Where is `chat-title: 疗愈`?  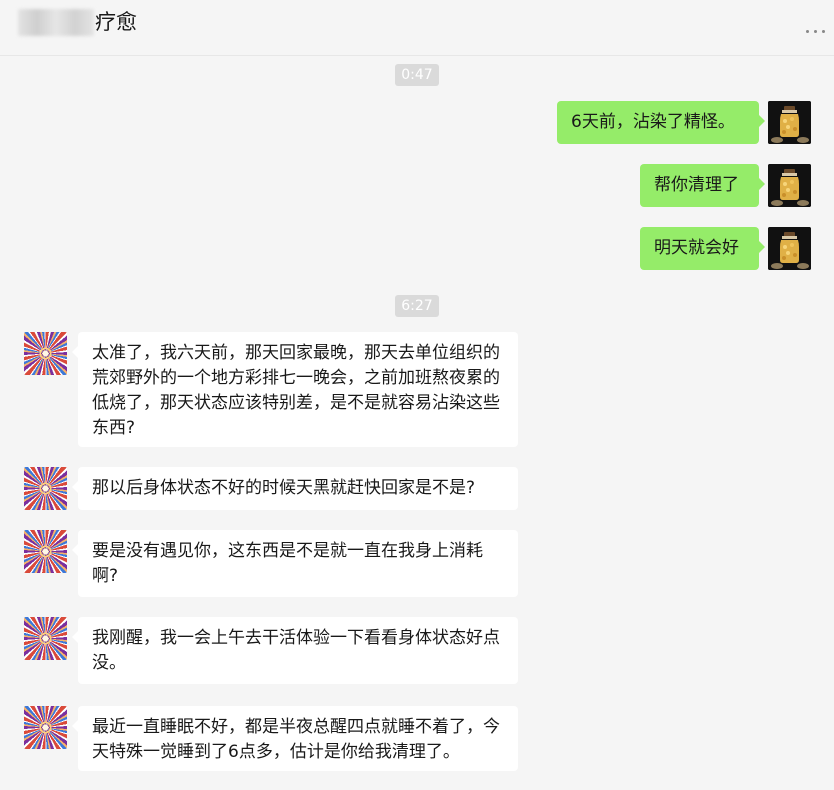
chat-title: 疗愈 is located at coordinates (116, 22).